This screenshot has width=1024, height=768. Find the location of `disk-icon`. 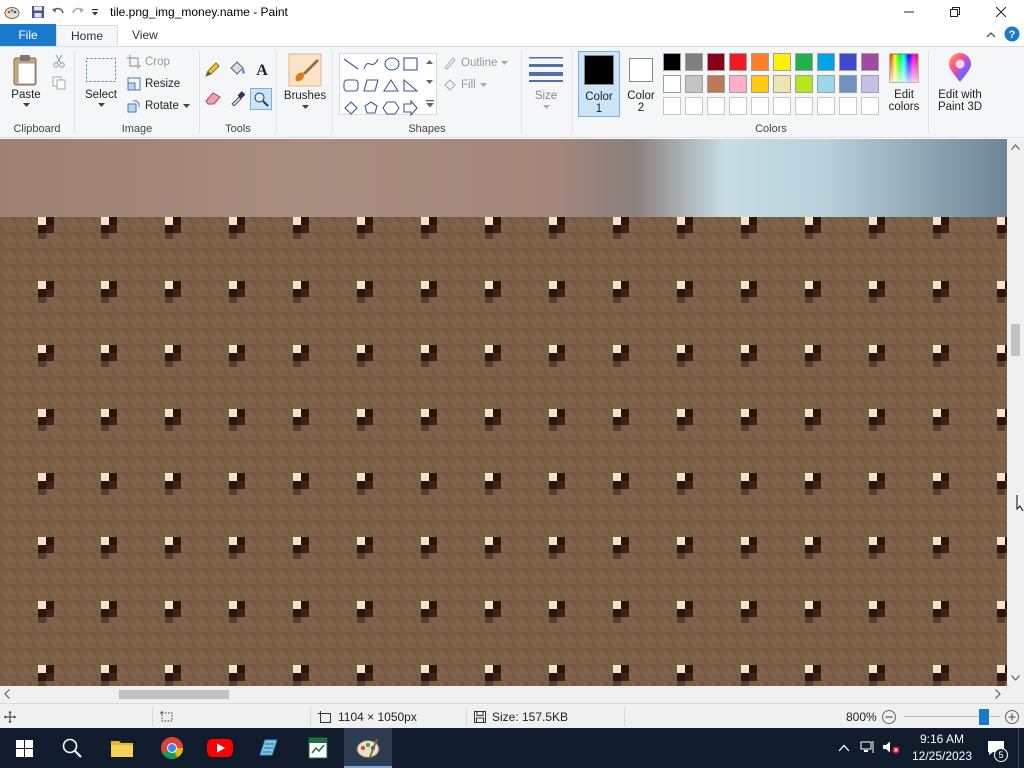

disk-icon is located at coordinates (480, 716).